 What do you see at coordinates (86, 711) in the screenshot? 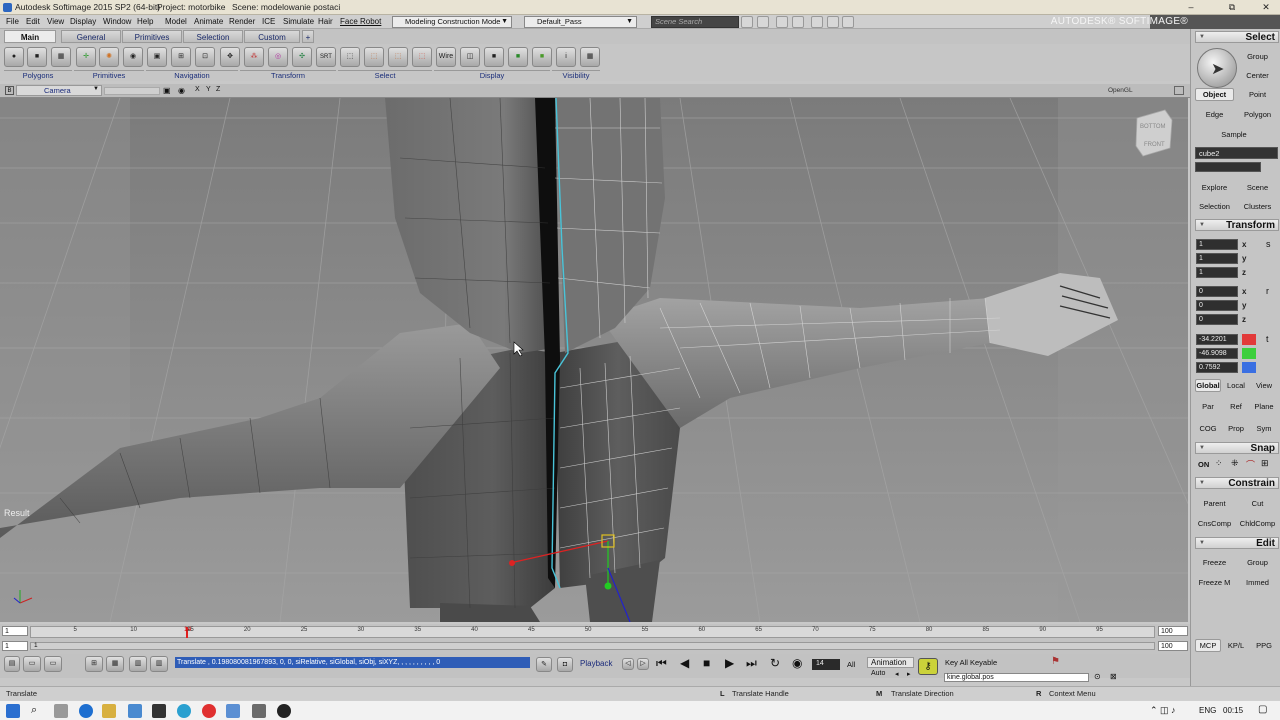
I see `browser-icon` at bounding box center [86, 711].